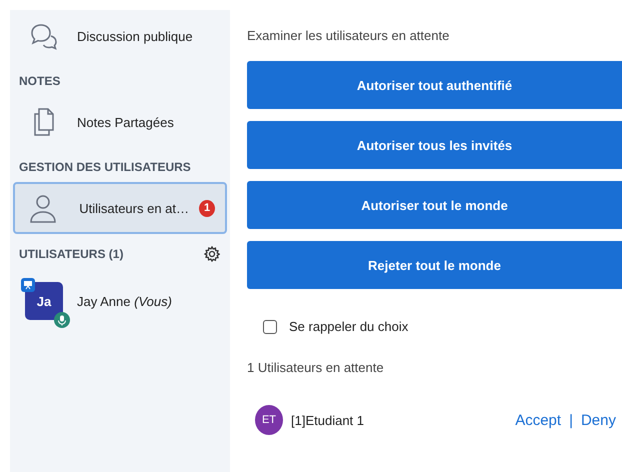  I want to click on panel-title: Examiner les utilisateurs en attente, so click(348, 35).